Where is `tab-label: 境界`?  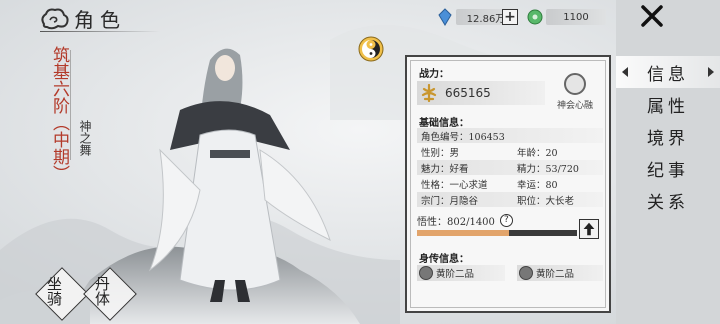 tab-label: 境界 is located at coordinates (668, 138).